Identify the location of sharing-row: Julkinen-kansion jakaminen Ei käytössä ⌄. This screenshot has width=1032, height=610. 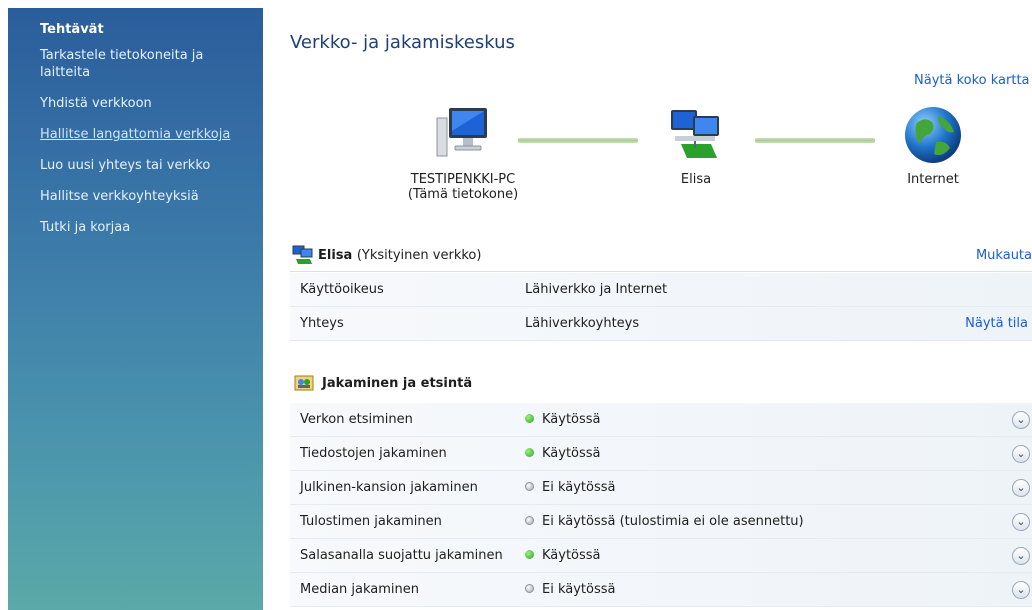
(661, 488).